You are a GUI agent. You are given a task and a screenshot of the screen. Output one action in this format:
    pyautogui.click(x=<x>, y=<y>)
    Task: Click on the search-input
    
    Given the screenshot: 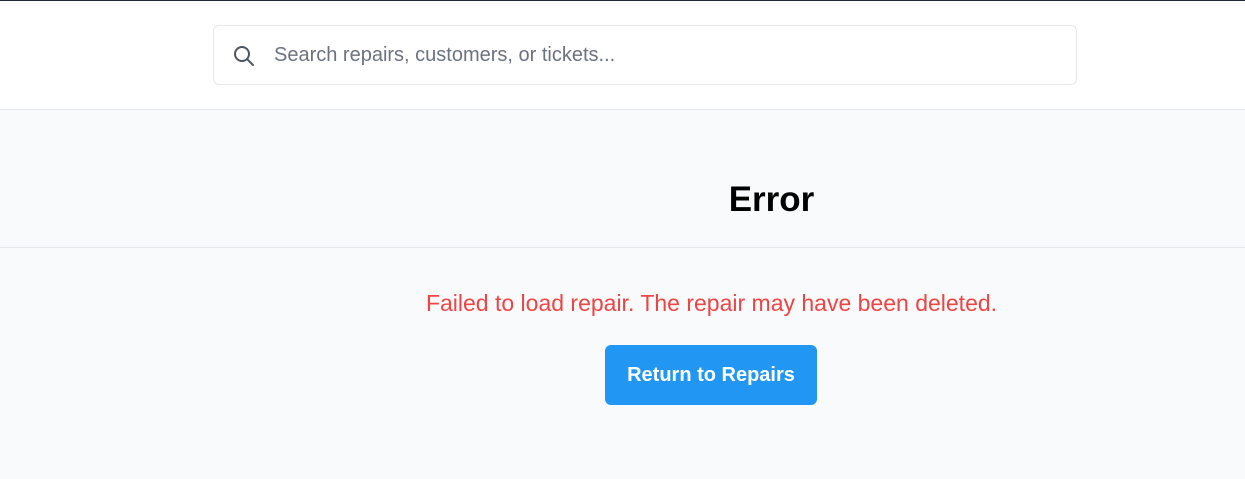 What is the action you would take?
    pyautogui.click(x=669, y=55)
    